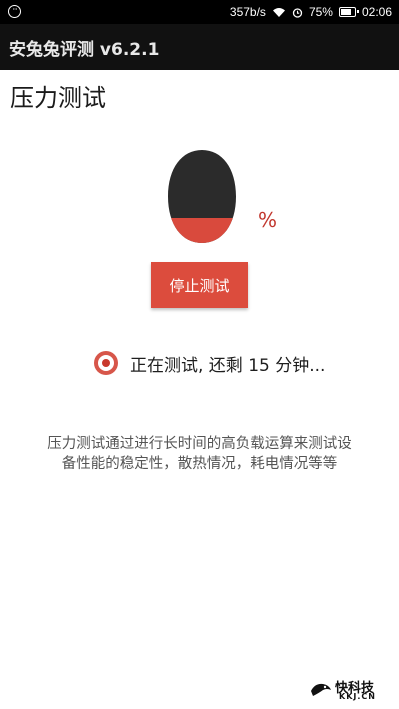 Image resolution: width=399 pixels, height=709 pixels. I want to click on message-icon: ···, so click(14, 11).